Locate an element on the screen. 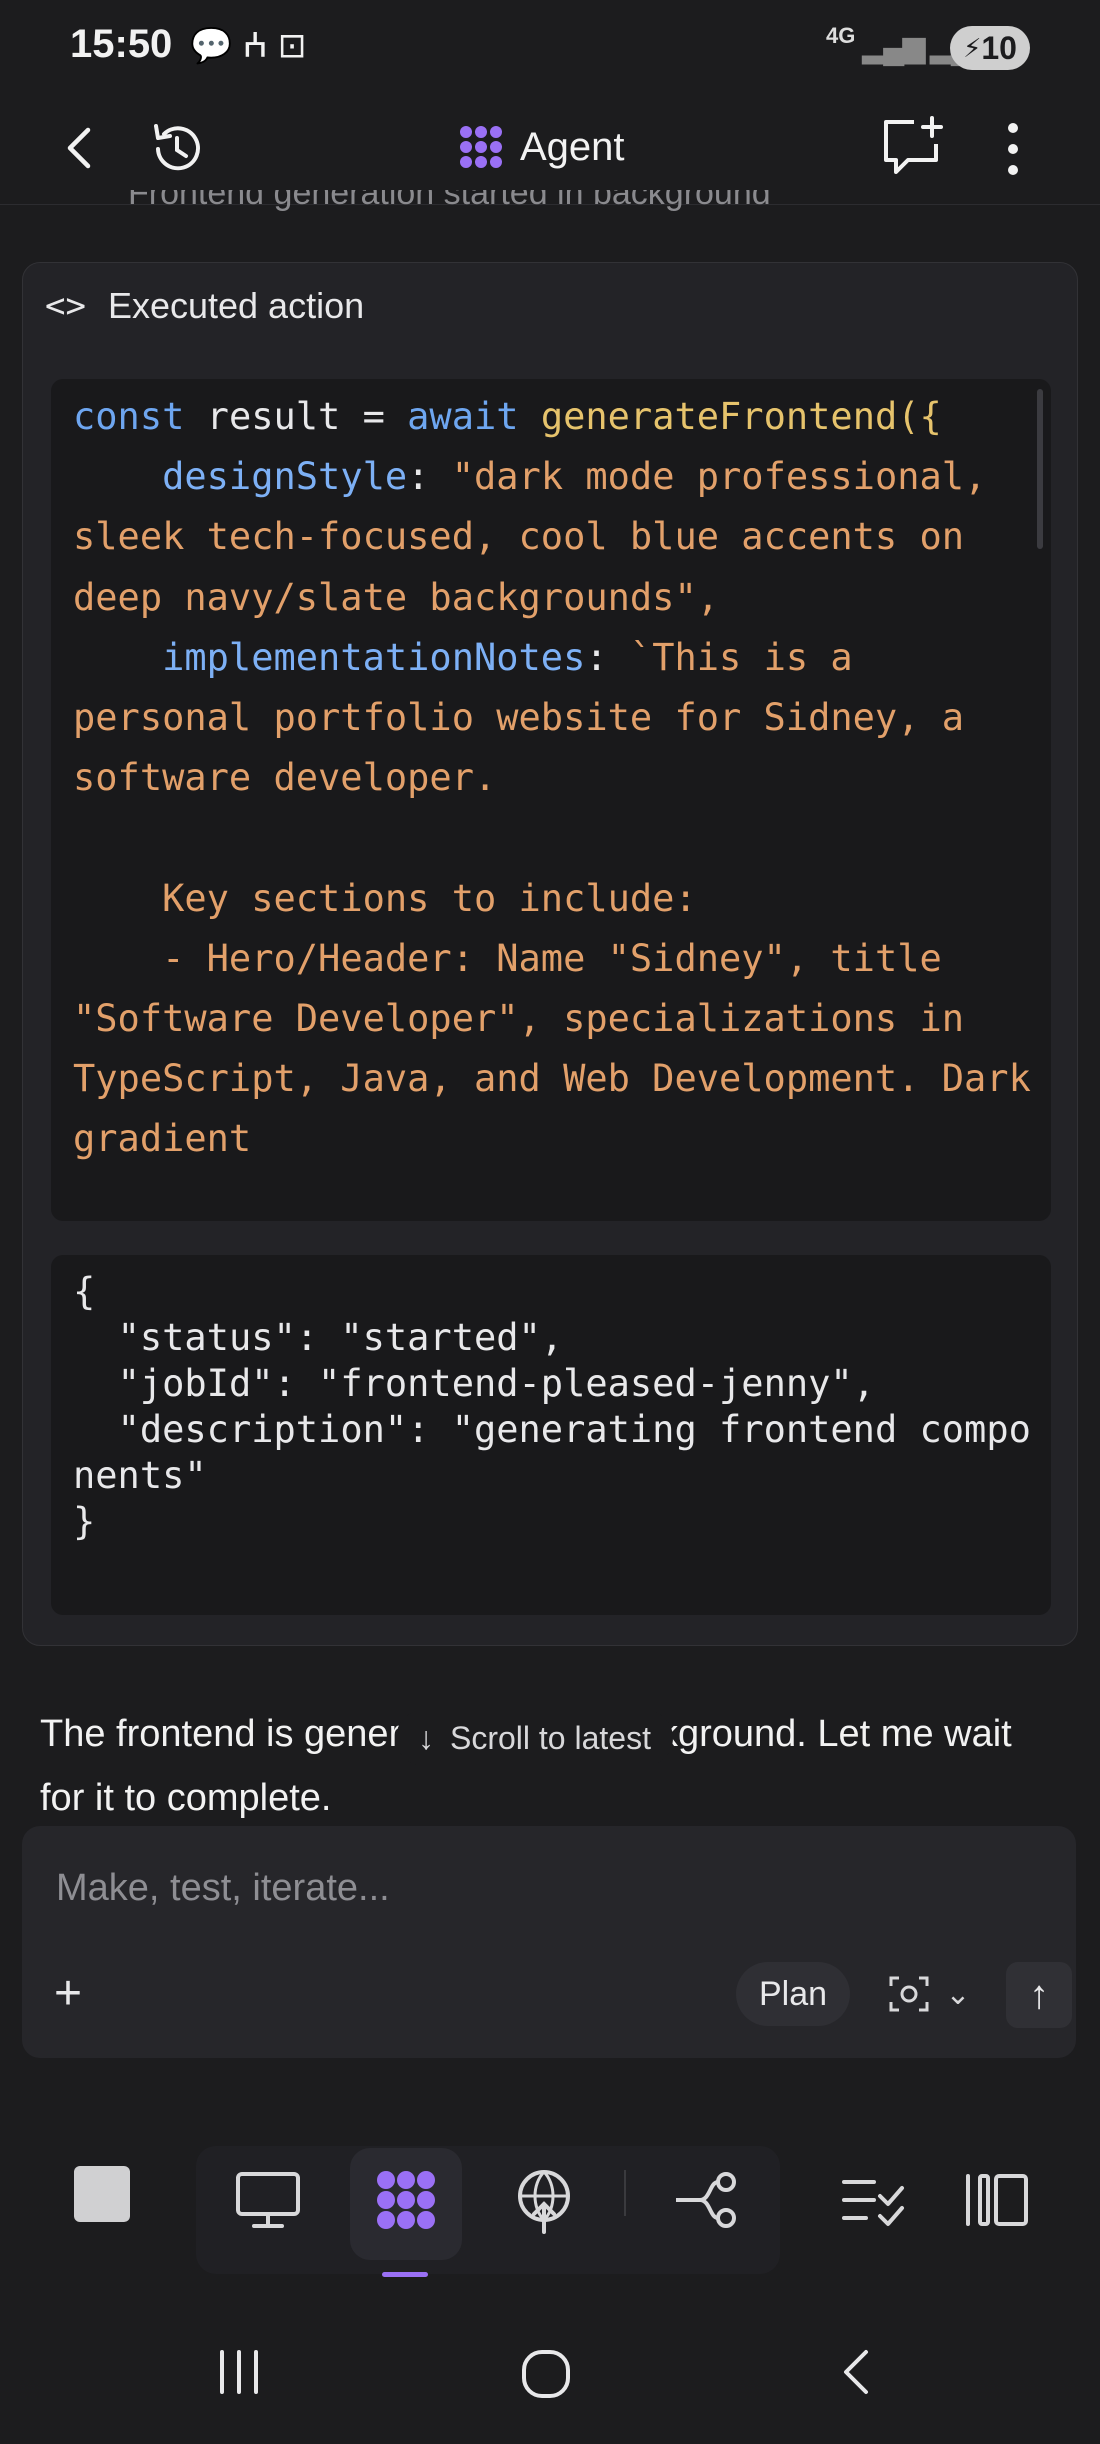  people-notification-icon: ⵄ is located at coordinates (260, 46).